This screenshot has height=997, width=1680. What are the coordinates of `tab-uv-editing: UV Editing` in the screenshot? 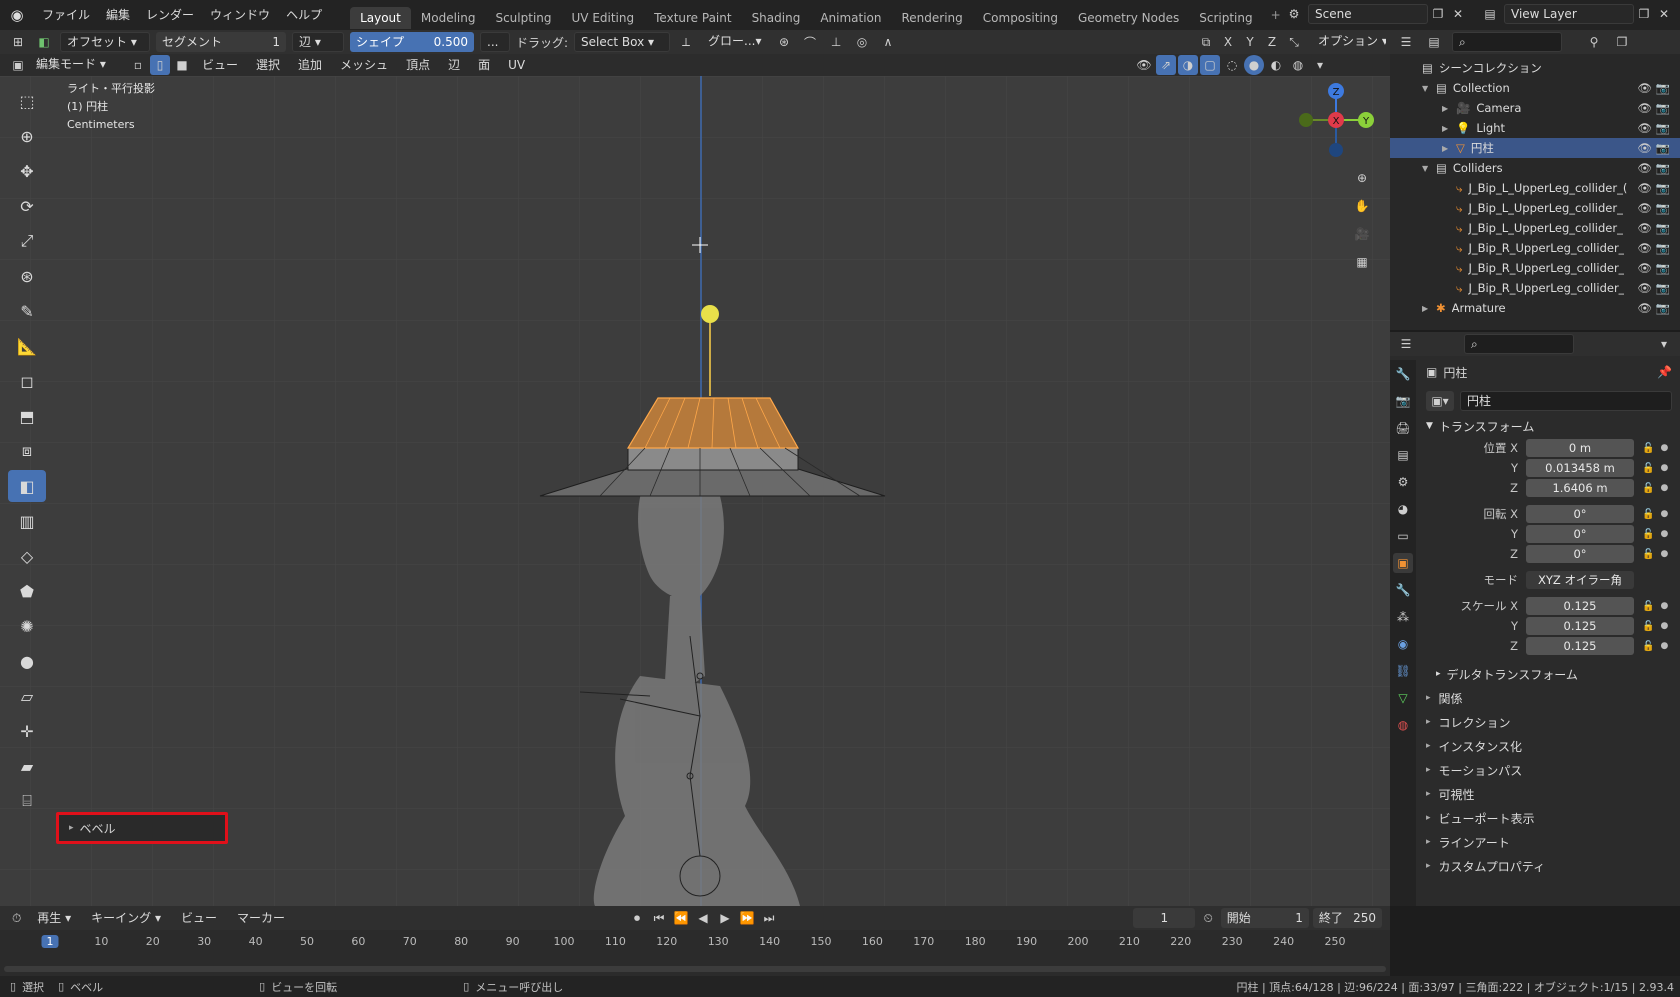 It's located at (603, 18).